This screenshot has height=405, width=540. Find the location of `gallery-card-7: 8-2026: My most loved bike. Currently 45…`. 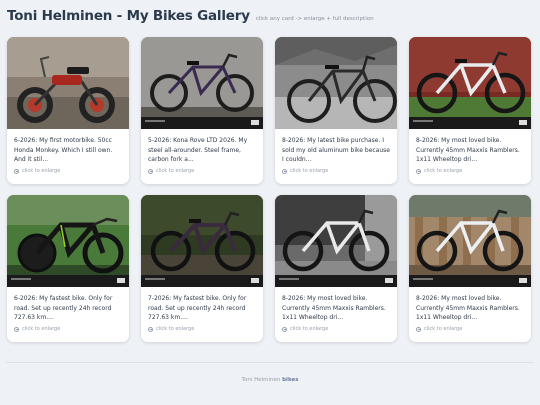

gallery-card-7: 8-2026: My most loved bike. Currently 45… is located at coordinates (336, 268).